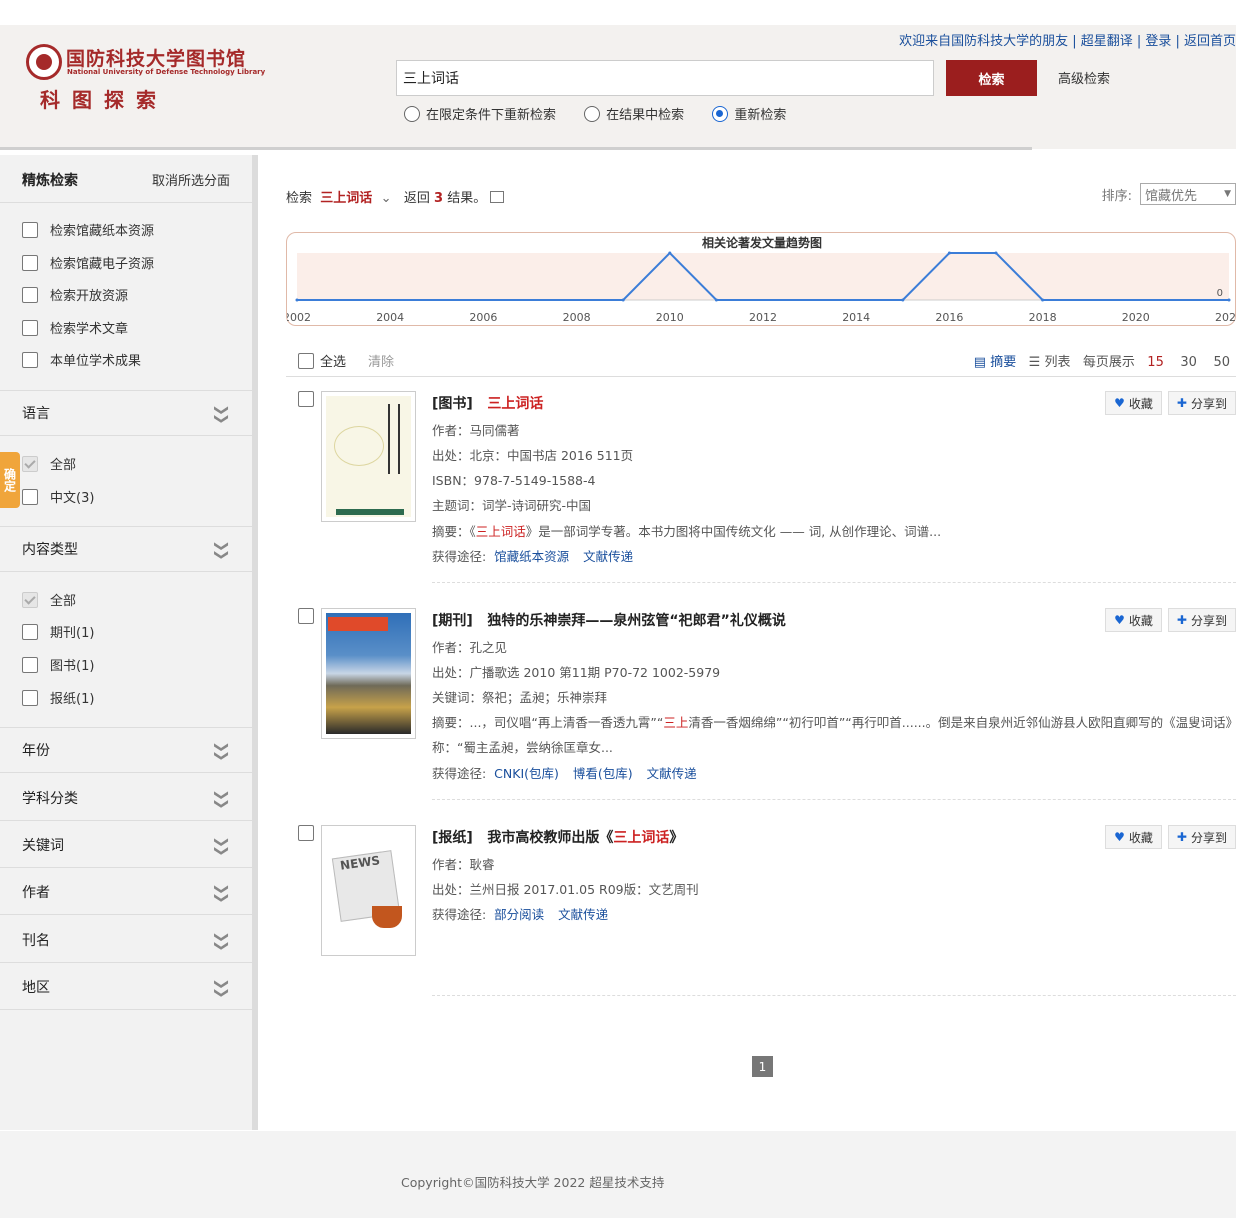  What do you see at coordinates (991, 78) in the screenshot?
I see `search-button: 检索` at bounding box center [991, 78].